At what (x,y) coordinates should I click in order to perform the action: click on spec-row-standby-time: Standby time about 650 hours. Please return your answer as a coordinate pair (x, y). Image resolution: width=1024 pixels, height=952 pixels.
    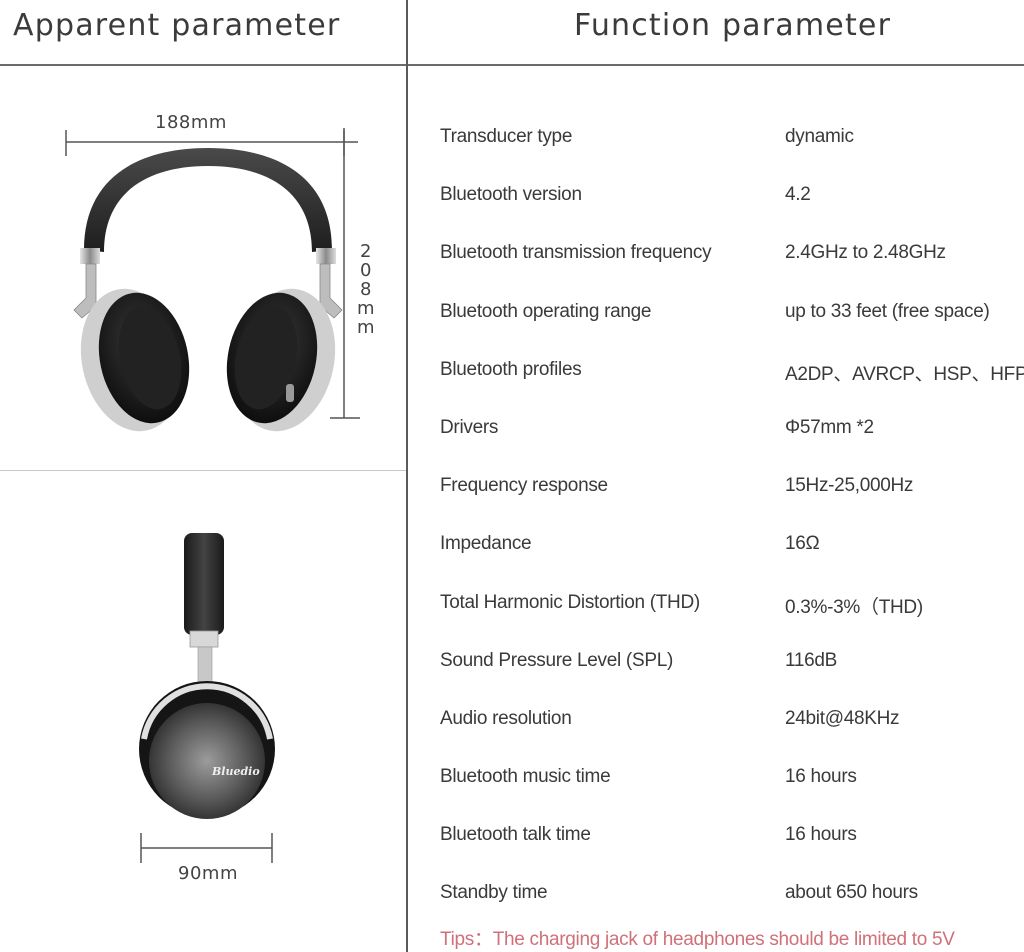
    Looking at the image, I should click on (732, 899).